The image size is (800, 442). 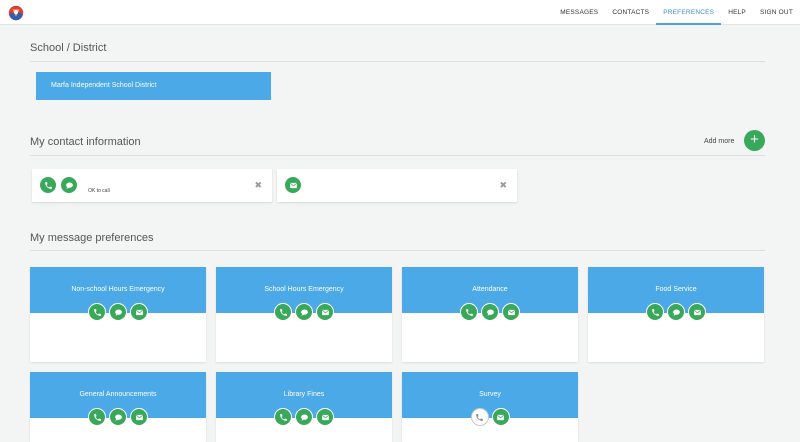 I want to click on add-more-label: Add more, so click(x=719, y=141).